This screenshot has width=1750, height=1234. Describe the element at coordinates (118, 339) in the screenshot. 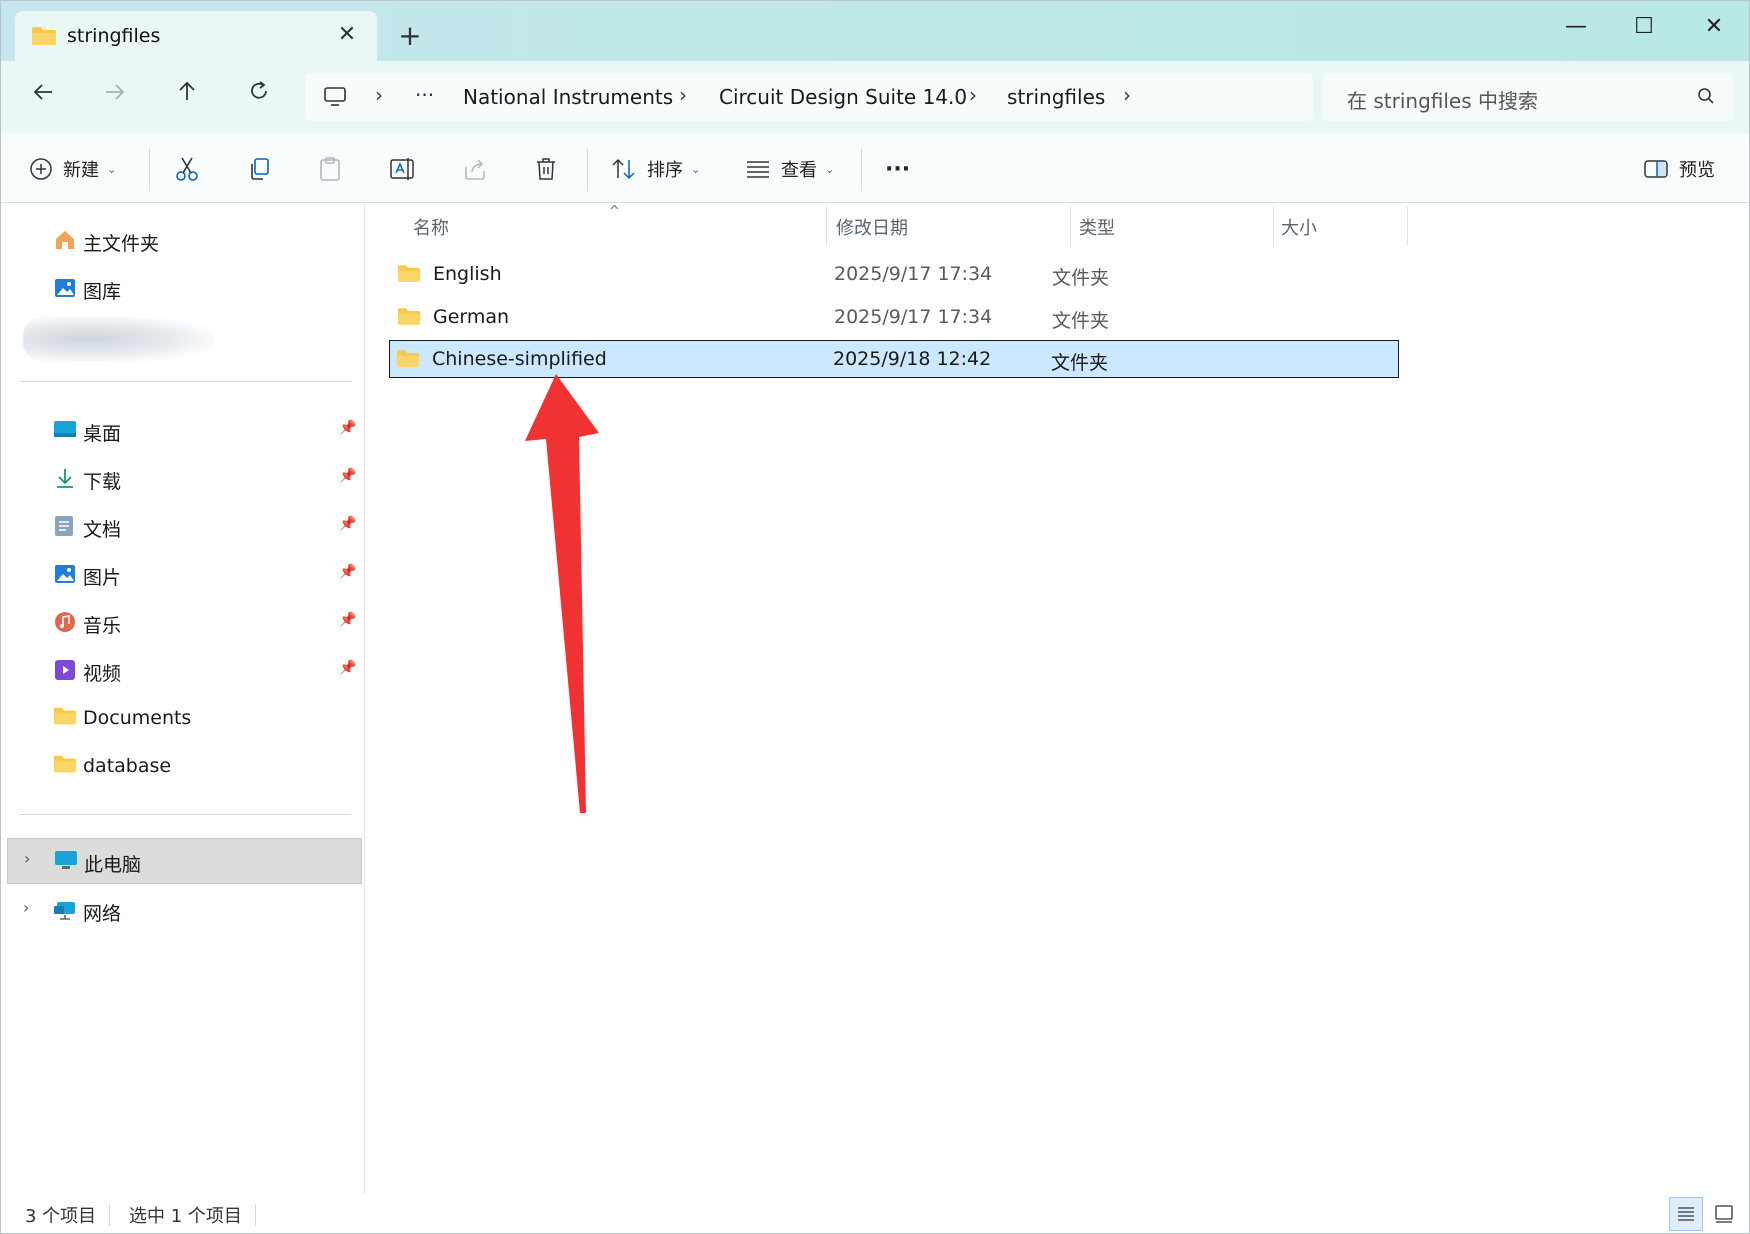

I see `account-item-blurred` at that location.